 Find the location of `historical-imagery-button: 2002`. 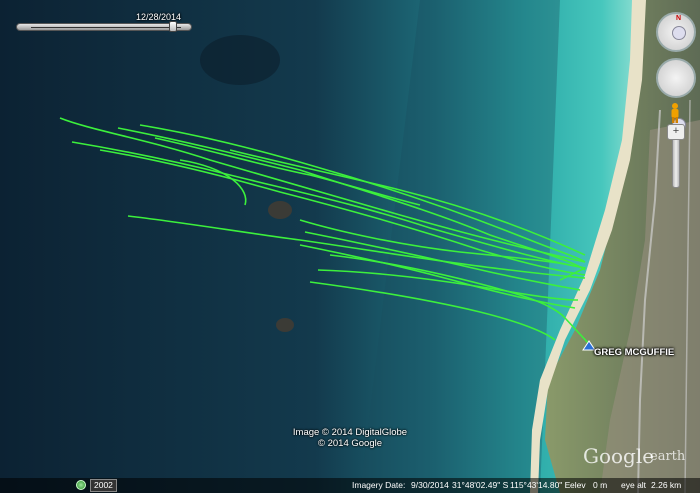

historical-imagery-button: 2002 is located at coordinates (97, 485).